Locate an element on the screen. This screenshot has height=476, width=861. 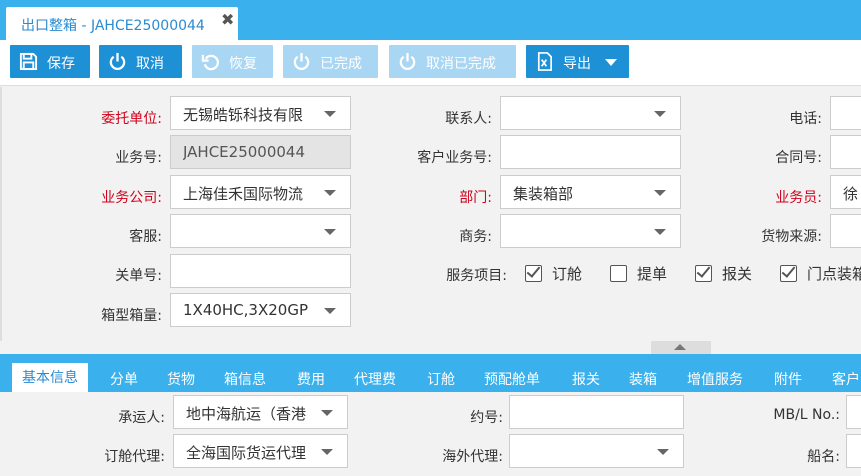
customs-no-label: 关单号: is located at coordinates (138, 276).